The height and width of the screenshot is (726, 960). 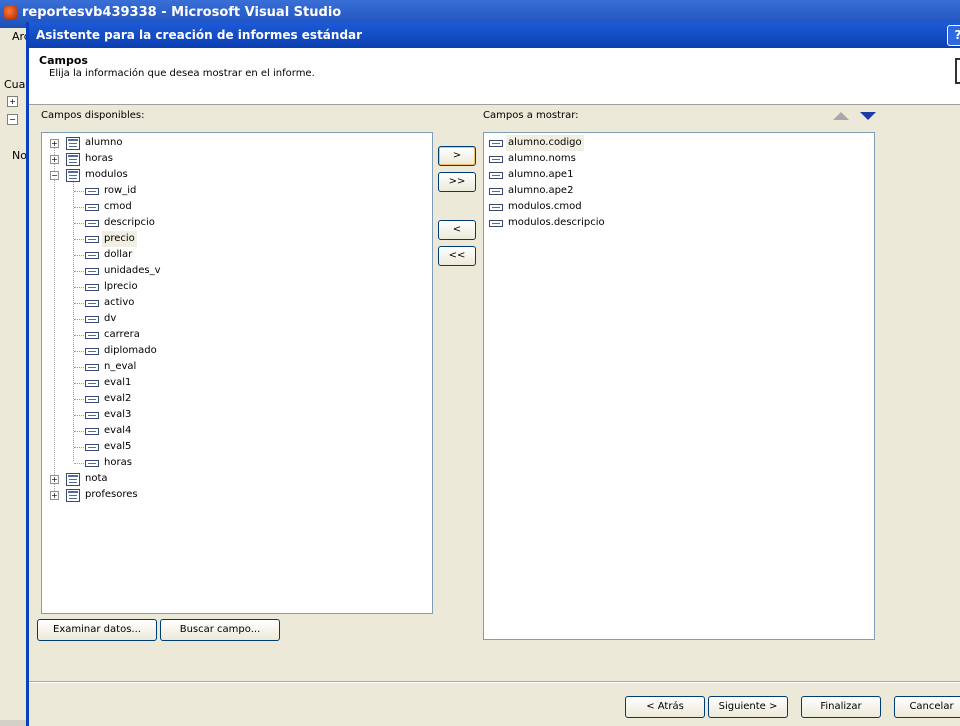 What do you see at coordinates (927, 707) in the screenshot?
I see `cancel-button: Cancelar` at bounding box center [927, 707].